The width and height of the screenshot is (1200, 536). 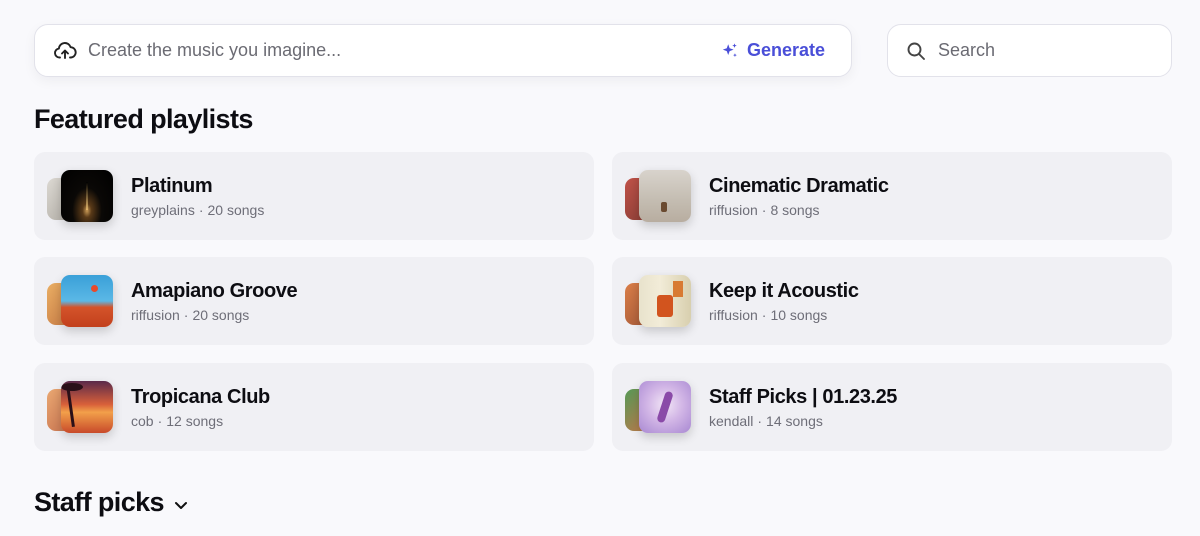 I want to click on cloud-upload-icon, so click(x=65, y=51).